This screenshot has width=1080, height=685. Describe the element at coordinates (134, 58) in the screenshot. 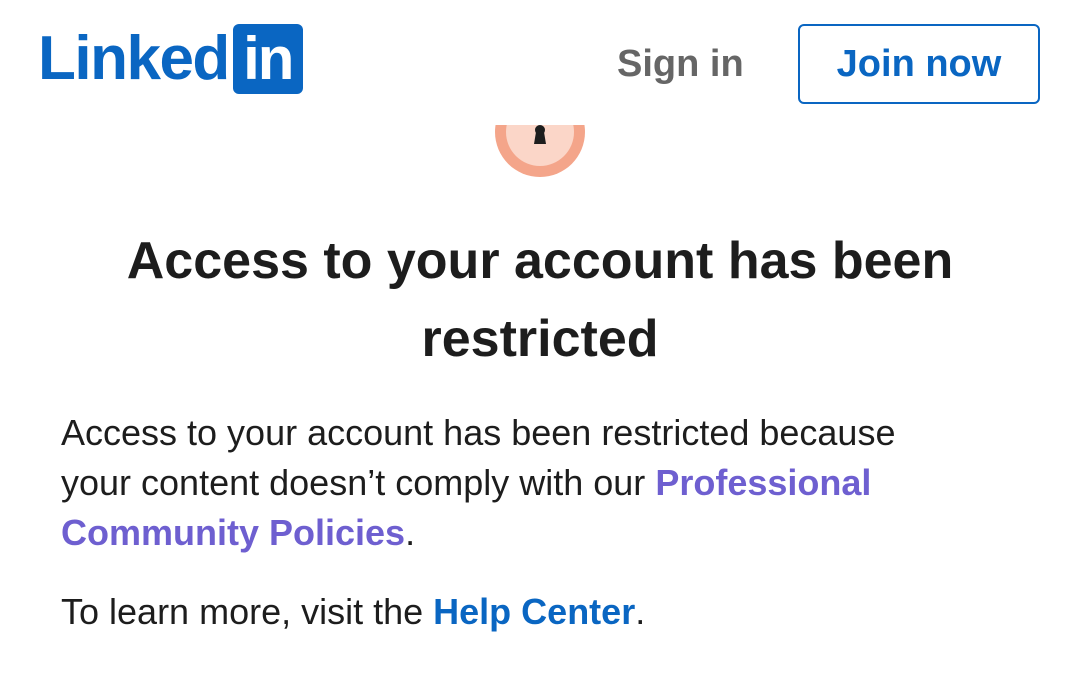

I see `logo-wordmark: Linked` at that location.